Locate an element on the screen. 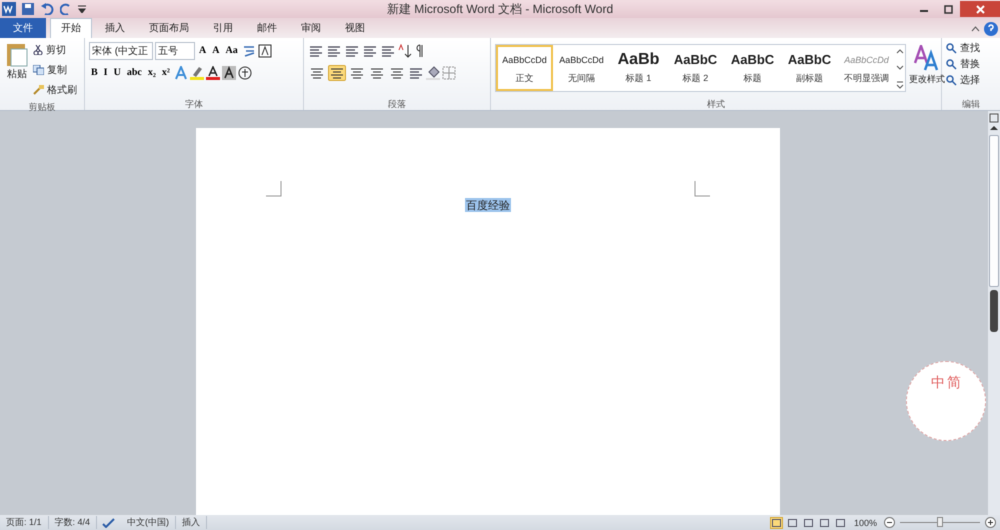  proofing-icon is located at coordinates (109, 523).